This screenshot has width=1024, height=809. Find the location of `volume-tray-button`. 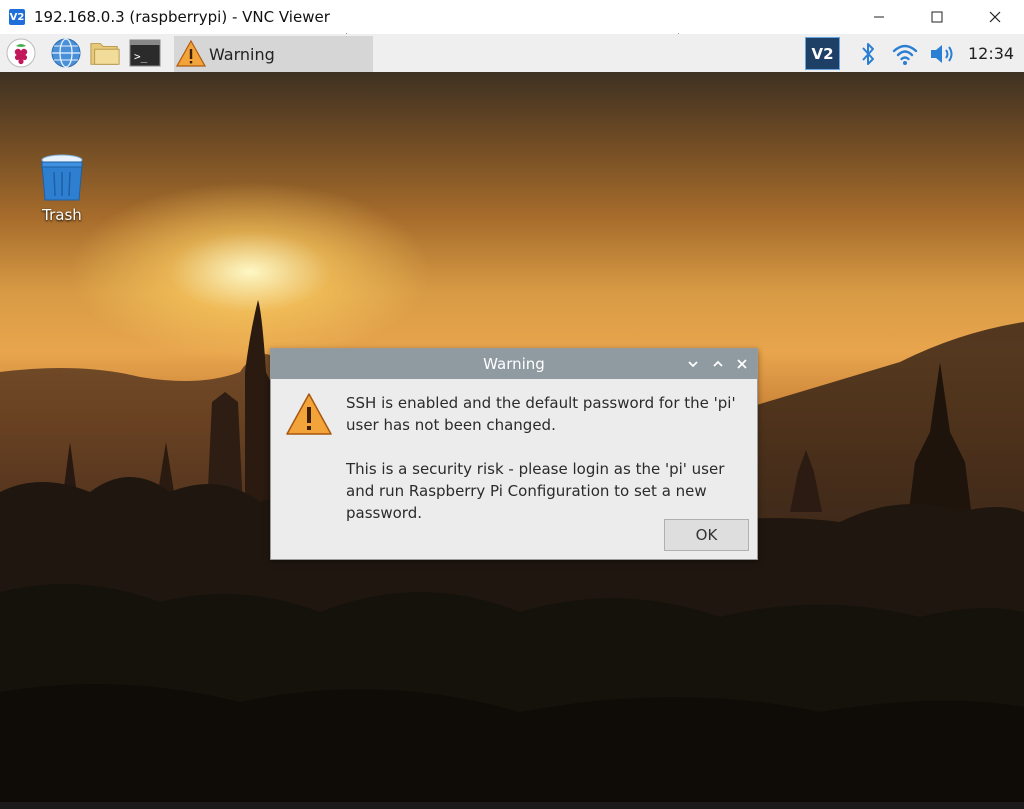

volume-tray-button is located at coordinates (943, 54).